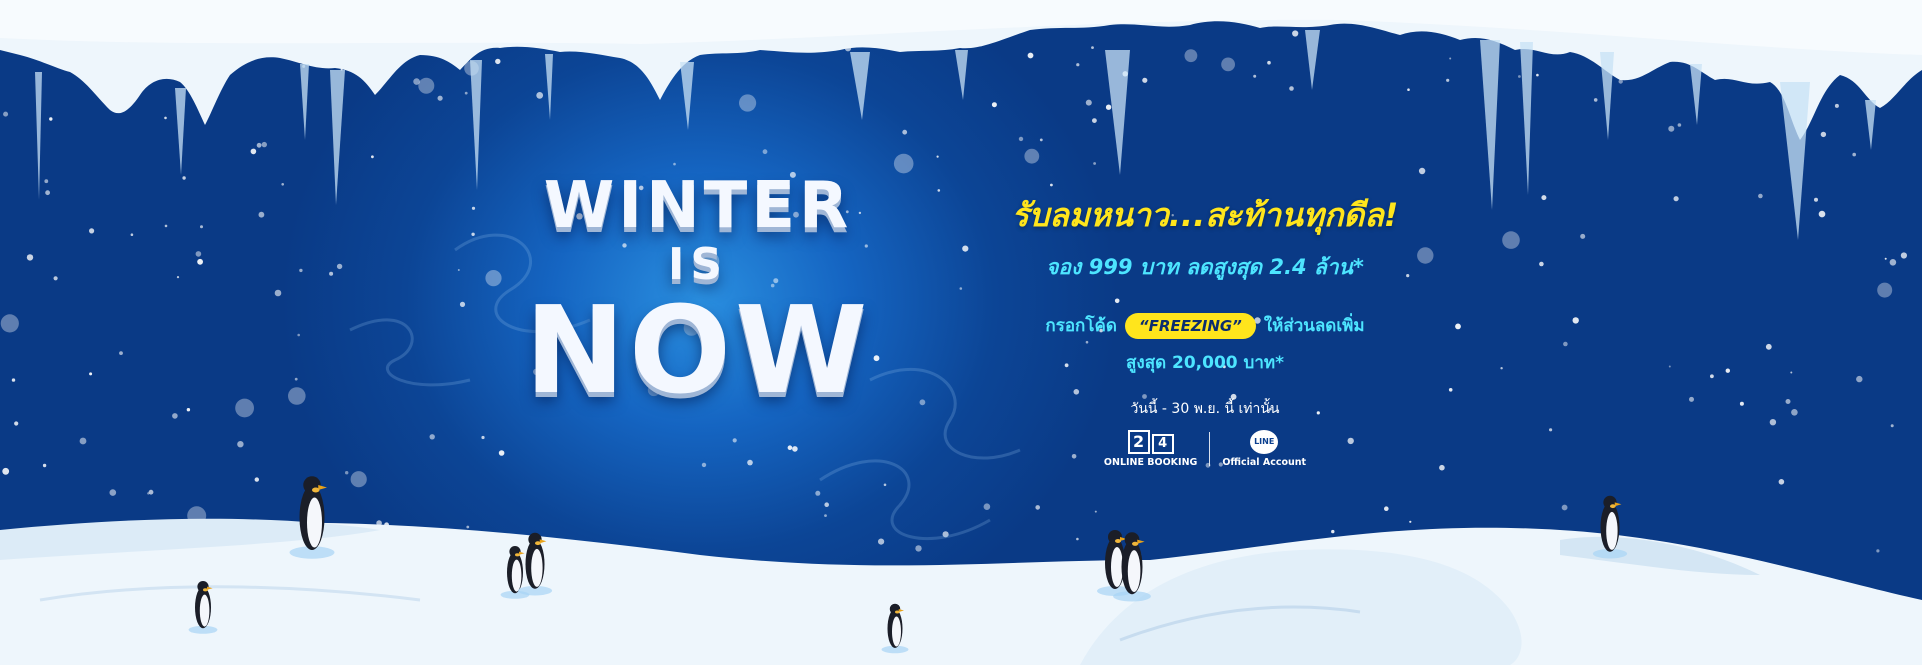 The height and width of the screenshot is (665, 1922). What do you see at coordinates (698, 351) in the screenshot?
I see `headline-now: NOW` at bounding box center [698, 351].